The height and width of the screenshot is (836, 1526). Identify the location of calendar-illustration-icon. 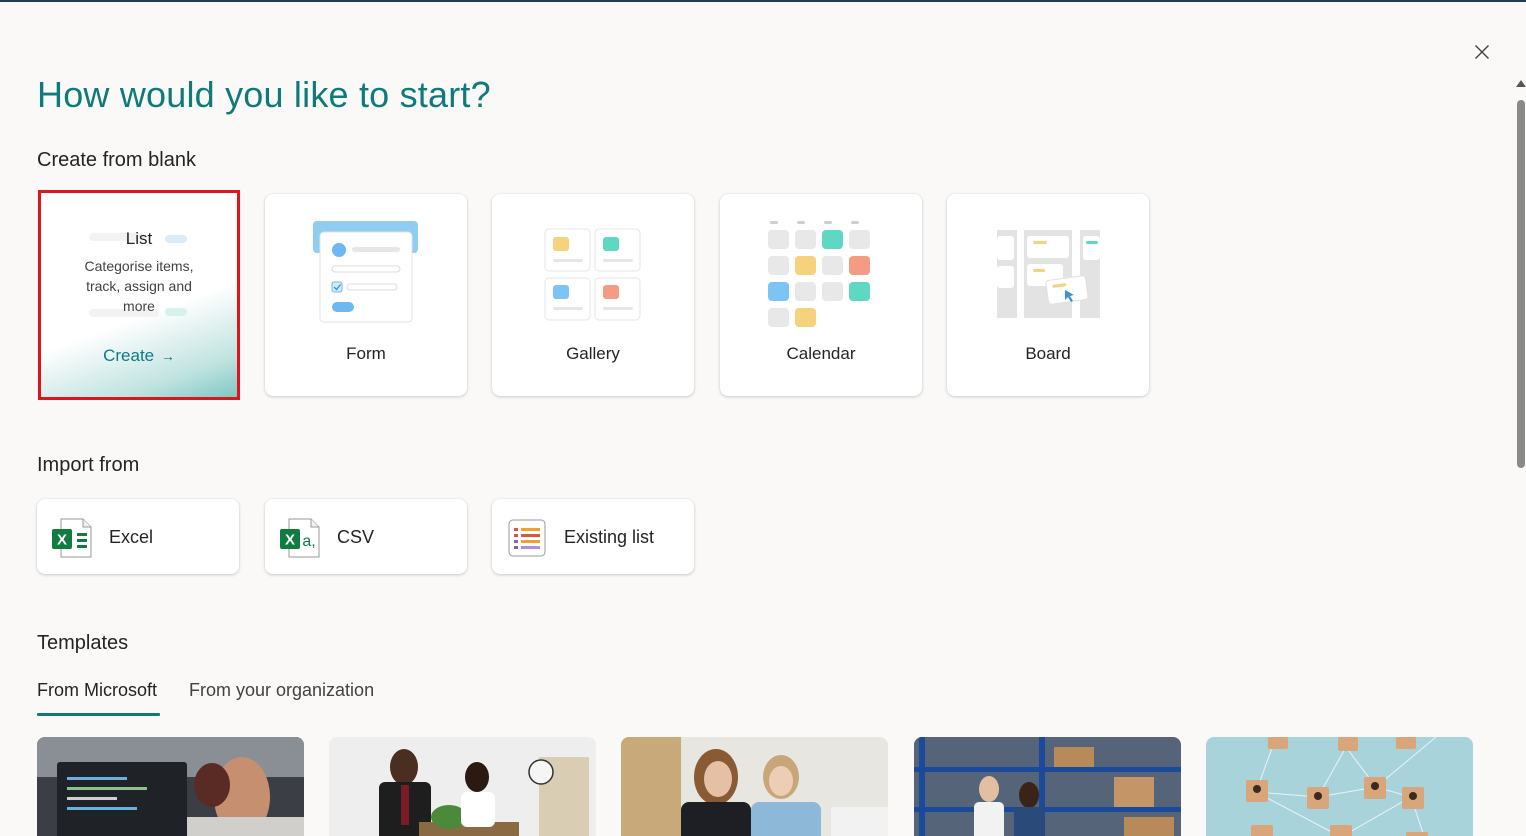
(819, 274).